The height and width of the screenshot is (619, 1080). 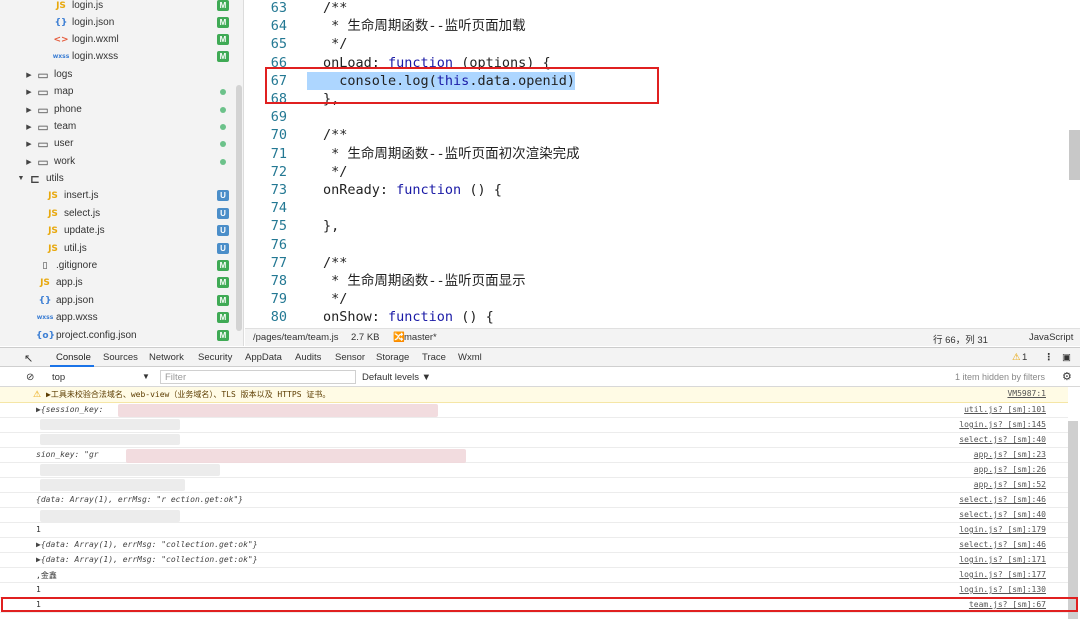 I want to click on code-line: 72 */, so click(x=662, y=172).